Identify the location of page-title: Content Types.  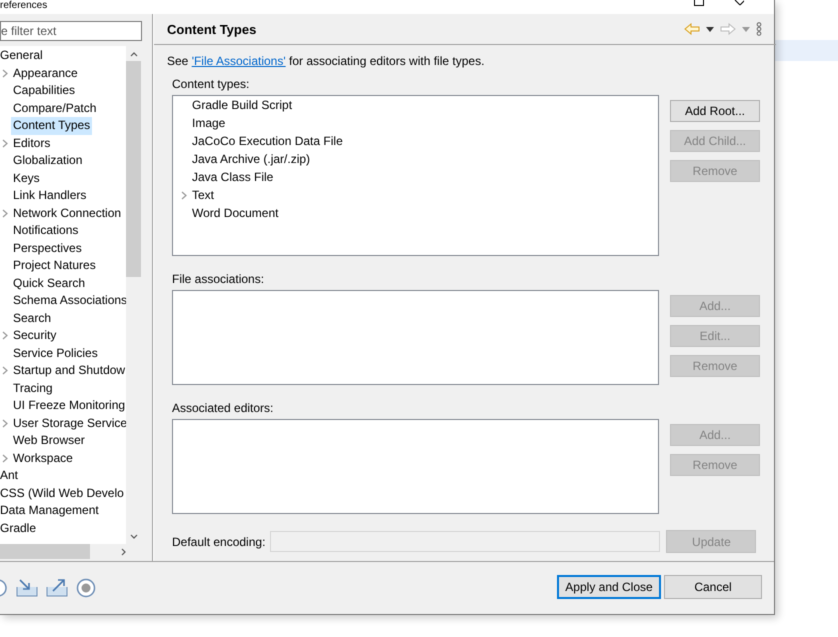
(212, 29).